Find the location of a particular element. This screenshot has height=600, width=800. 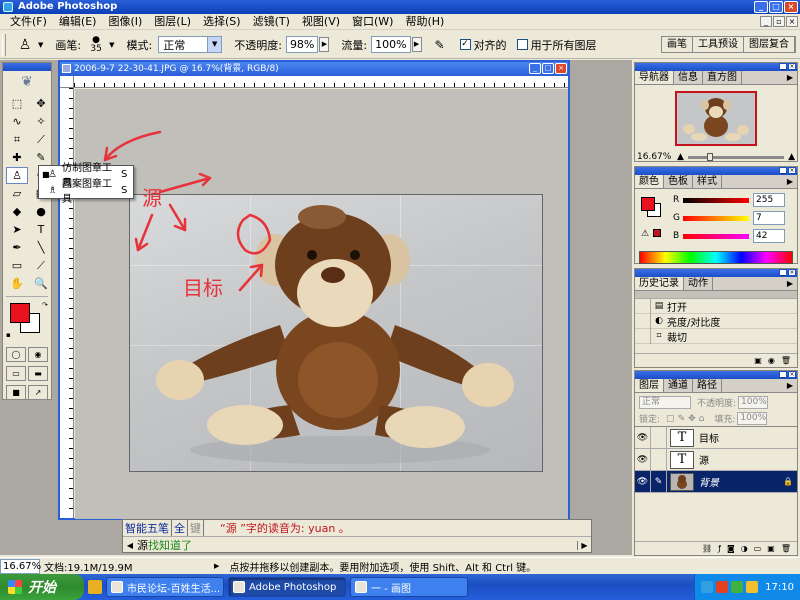

volume-icon is located at coordinates (752, 587).